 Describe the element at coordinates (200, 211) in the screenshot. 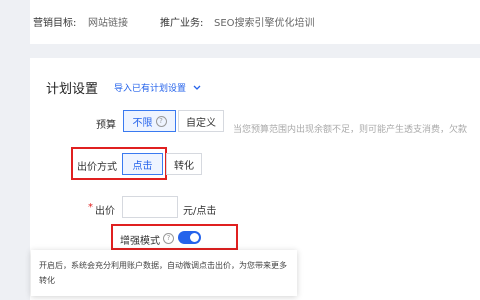

I see `bid-unit: 元/点击` at that location.